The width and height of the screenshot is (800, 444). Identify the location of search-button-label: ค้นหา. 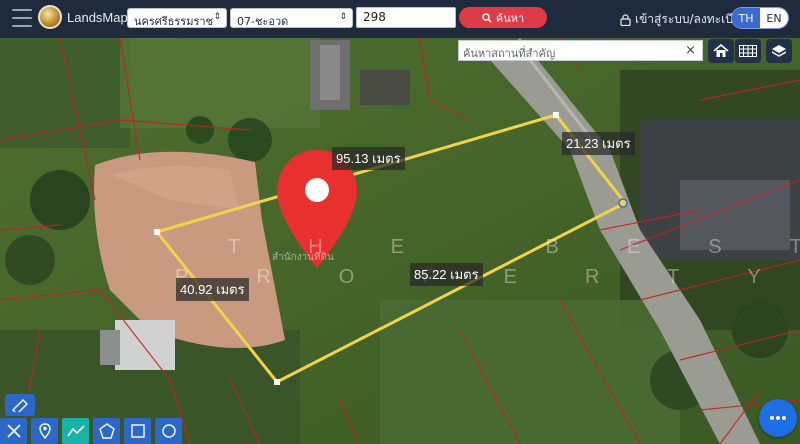
(510, 18).